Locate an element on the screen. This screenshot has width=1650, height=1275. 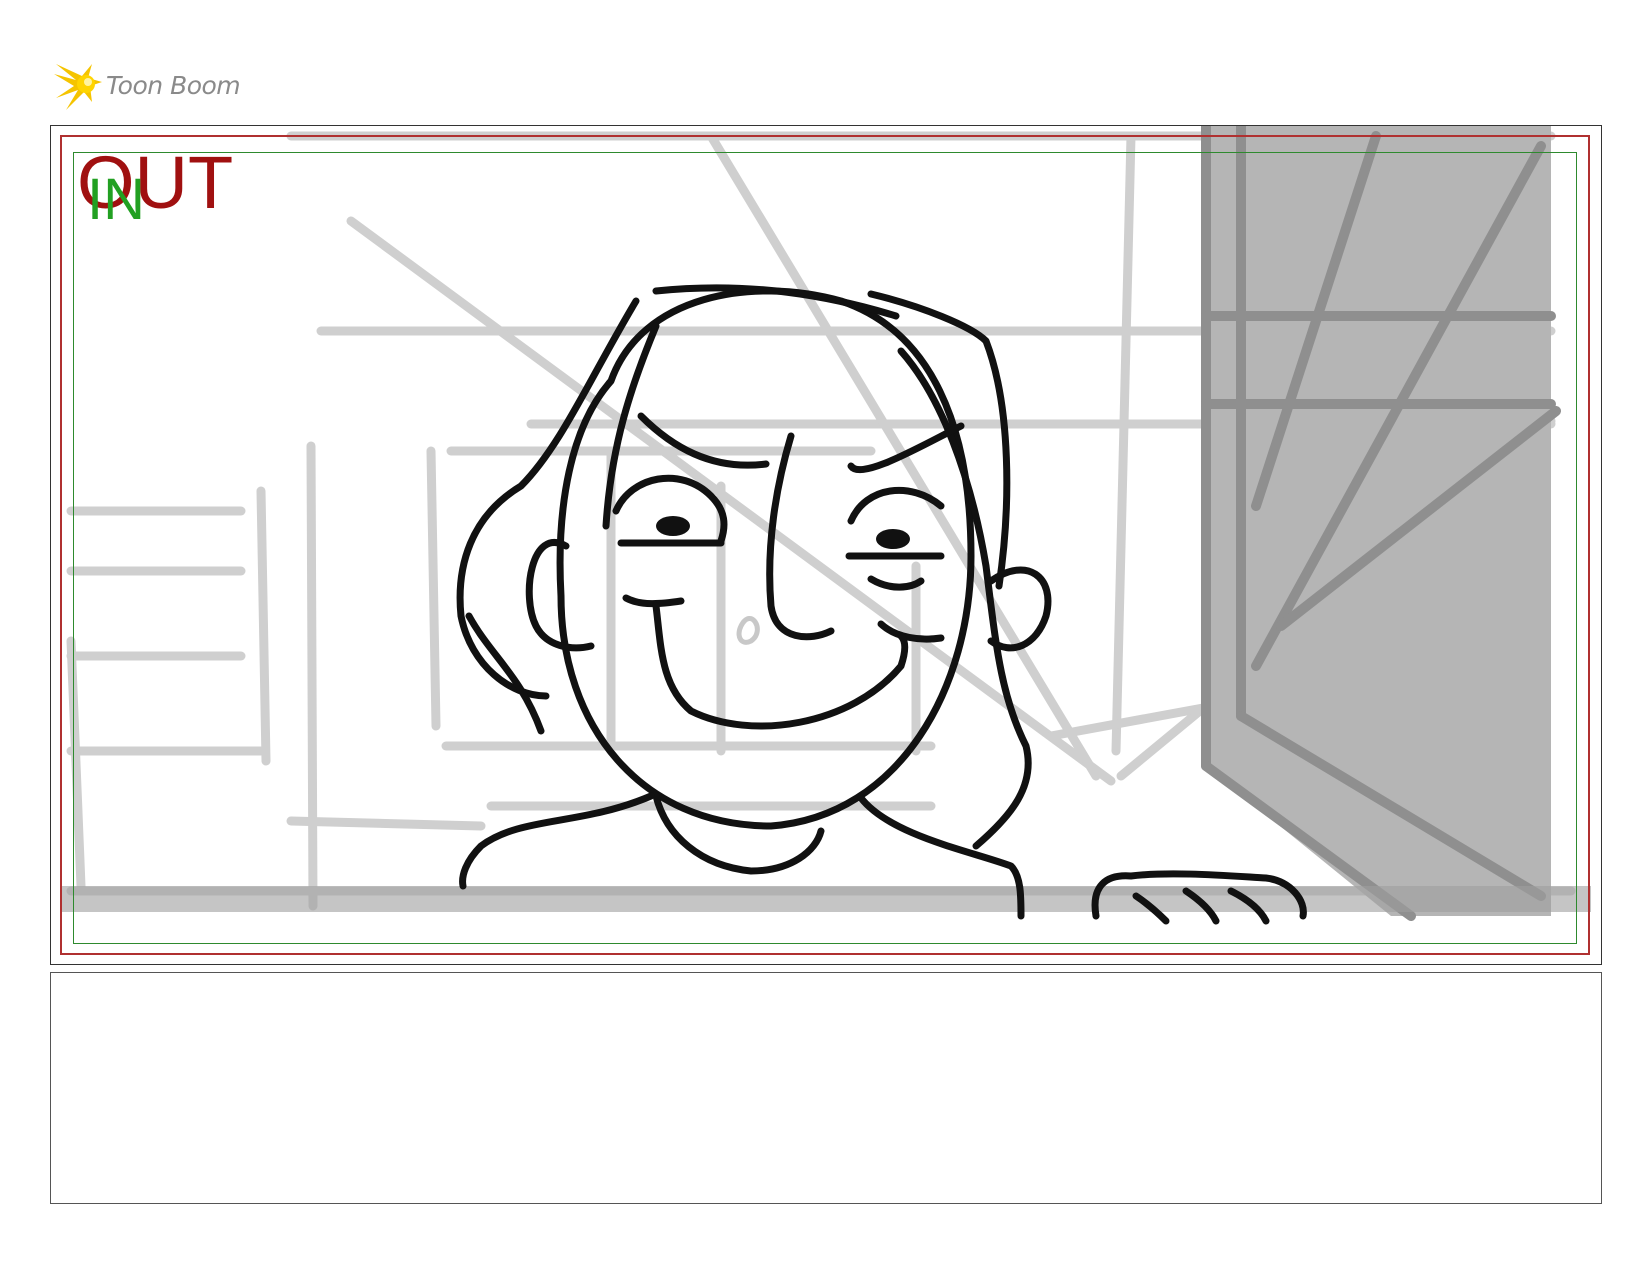
starburst-logo-icon is located at coordinates (78, 87).